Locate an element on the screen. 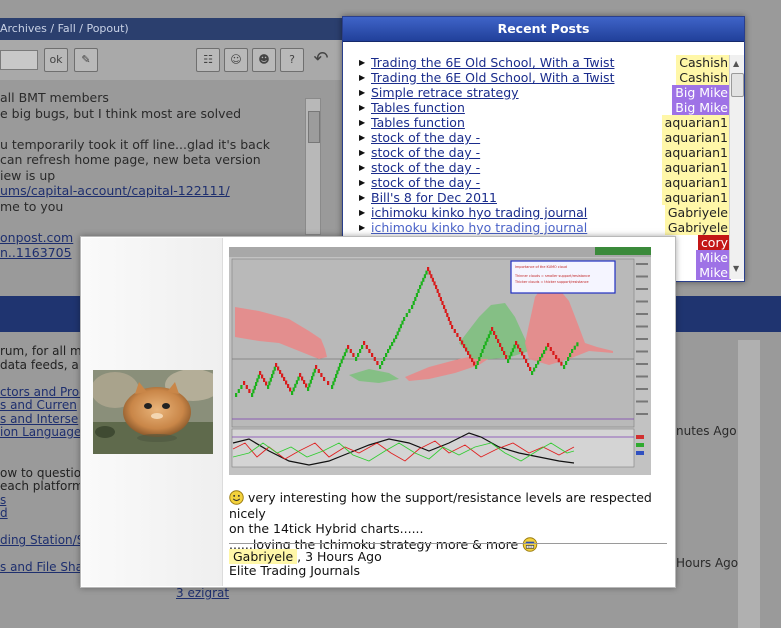  forum-list-item: d is located at coordinates (40, 514).